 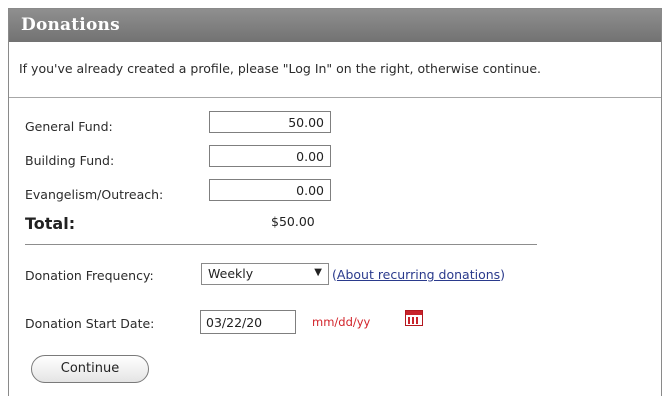 What do you see at coordinates (341, 322) in the screenshot?
I see `date-format-hint: mm/dd/yy` at bounding box center [341, 322].